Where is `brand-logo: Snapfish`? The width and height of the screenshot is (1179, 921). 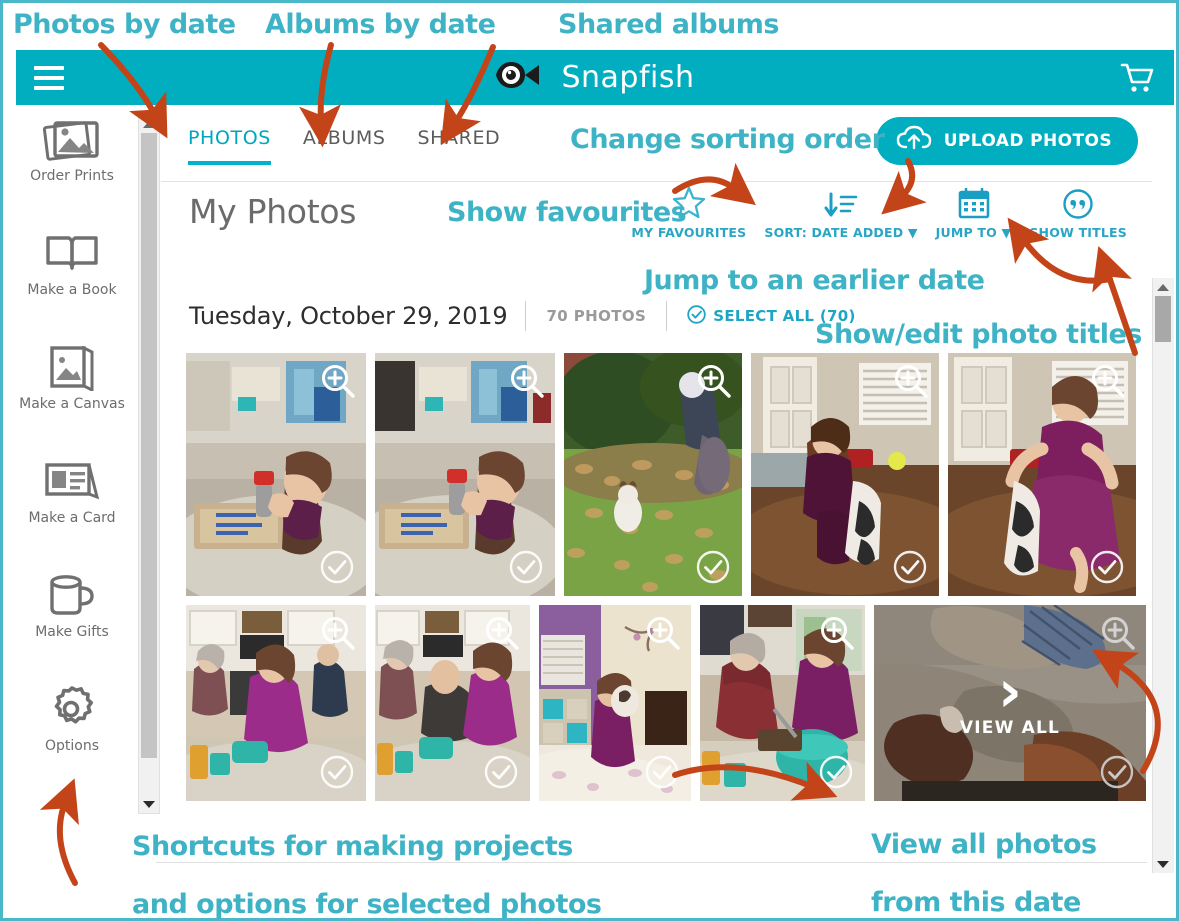
brand-logo: Snapfish is located at coordinates (595, 77).